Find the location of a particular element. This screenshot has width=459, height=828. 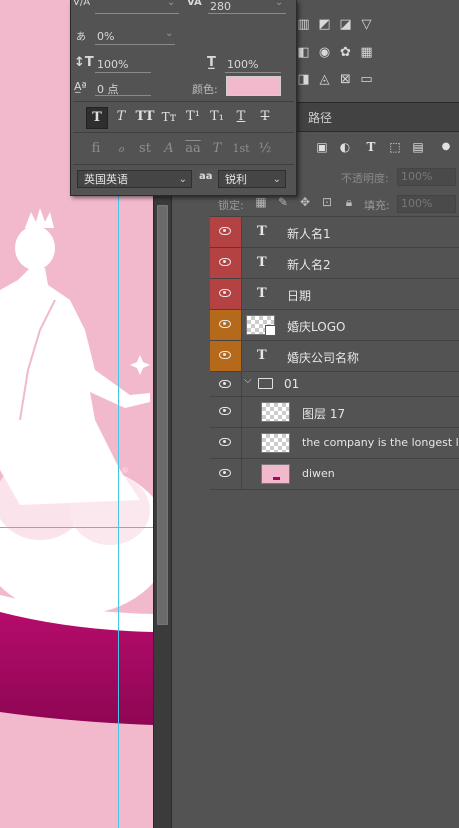

kerning-field is located at coordinates (137, 13).